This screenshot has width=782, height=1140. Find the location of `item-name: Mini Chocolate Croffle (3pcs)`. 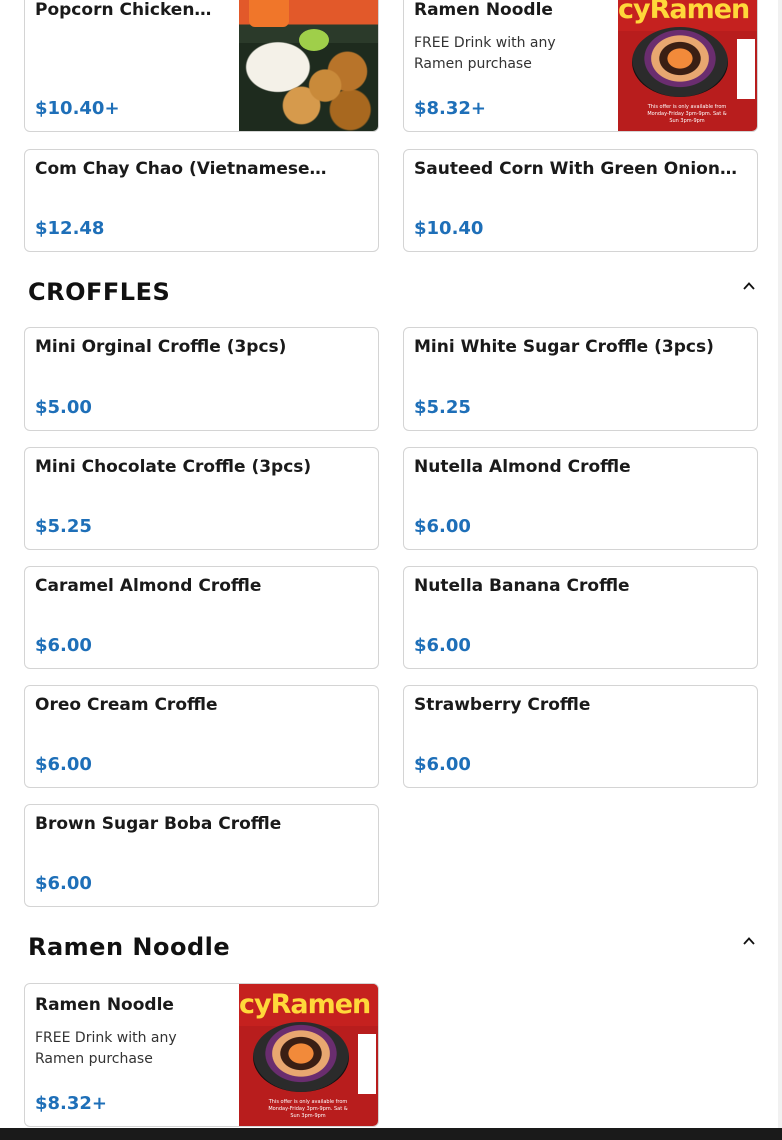

item-name: Mini Chocolate Croffle (3pcs) is located at coordinates (173, 467).